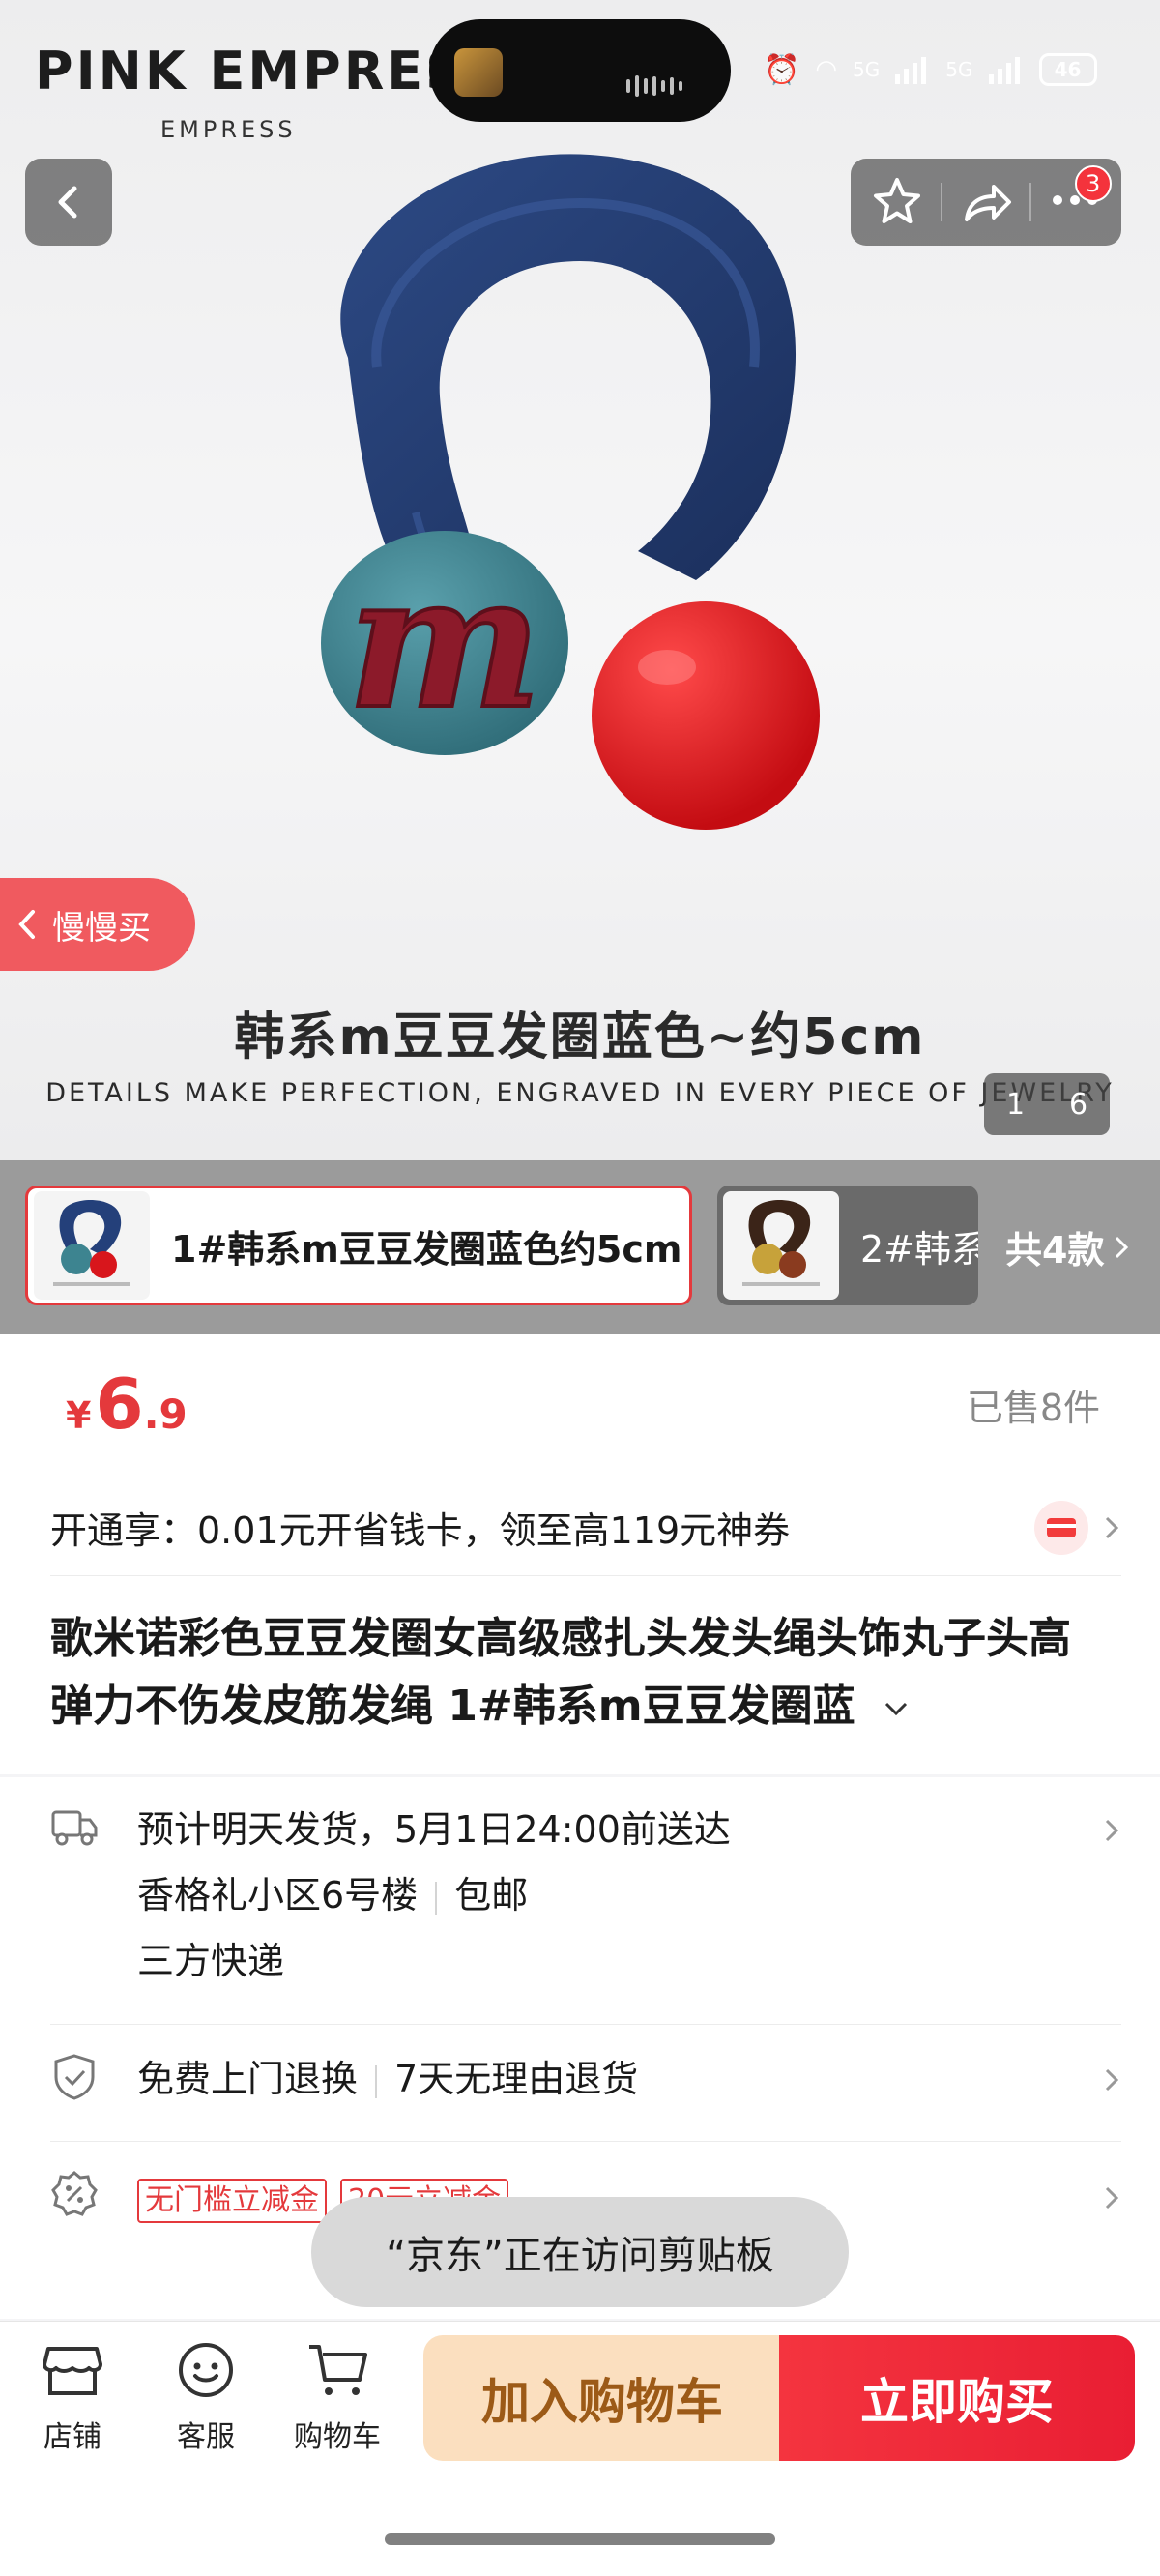  Describe the element at coordinates (248, 2079) in the screenshot. I see `free-pickup-returns: 免费上门退换` at that location.